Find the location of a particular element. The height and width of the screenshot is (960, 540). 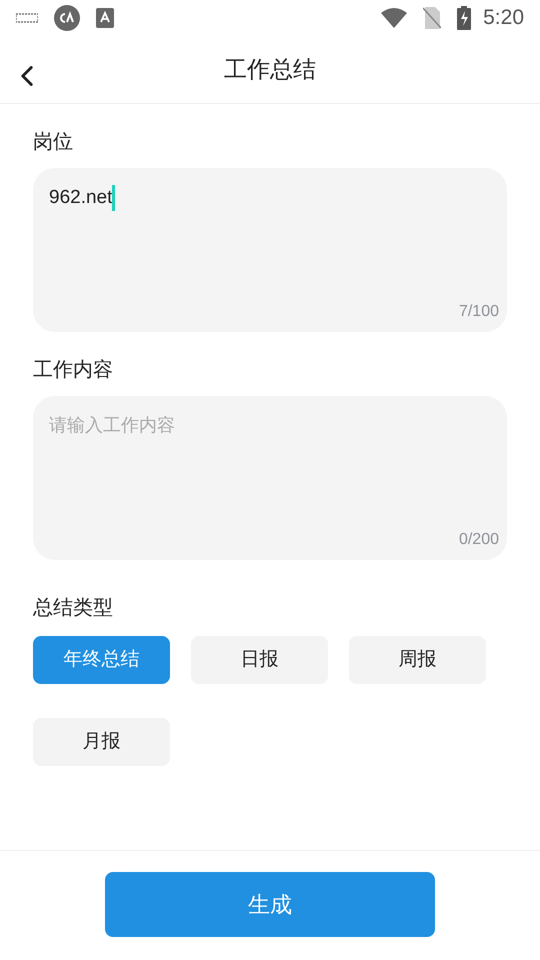

type-option-button: 日报 is located at coordinates (259, 660).